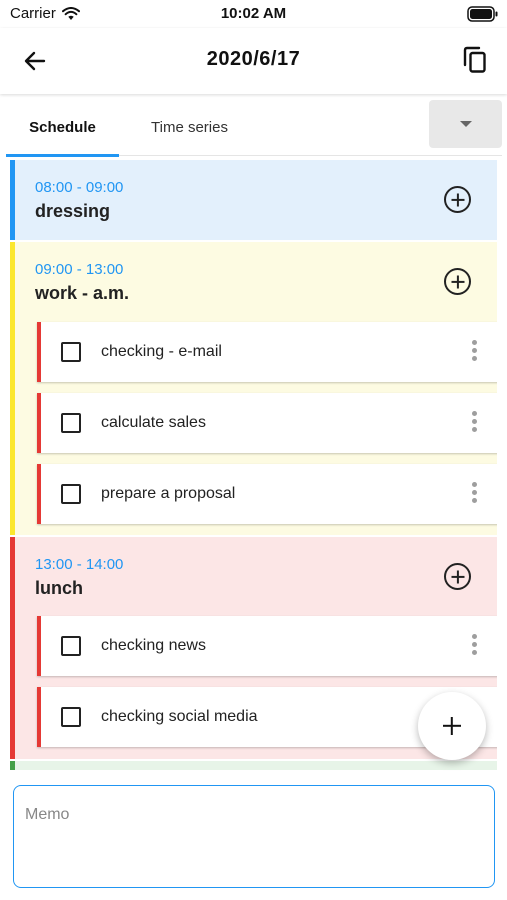 The image size is (507, 900). Describe the element at coordinates (62, 127) in the screenshot. I see `tab-schedule: Schedule` at that location.